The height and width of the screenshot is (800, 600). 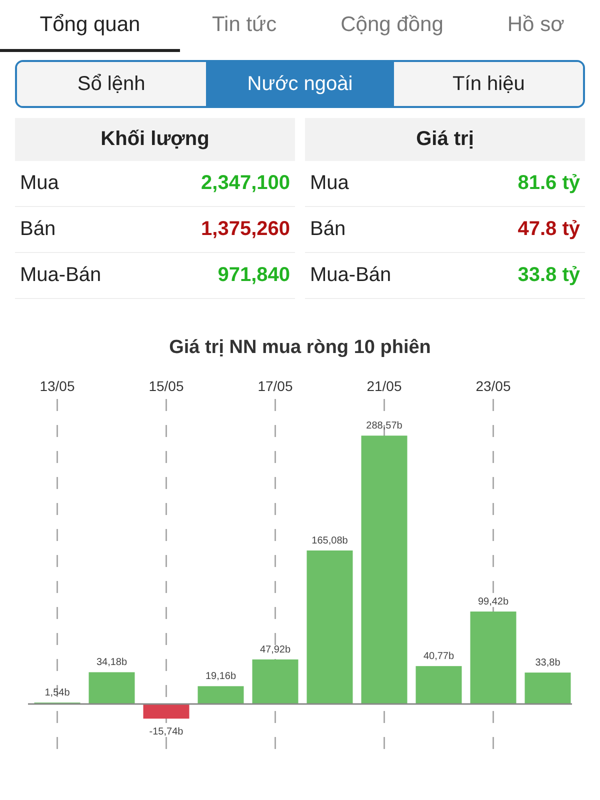 I want to click on segment-button: Tín hiệu, so click(x=488, y=84).